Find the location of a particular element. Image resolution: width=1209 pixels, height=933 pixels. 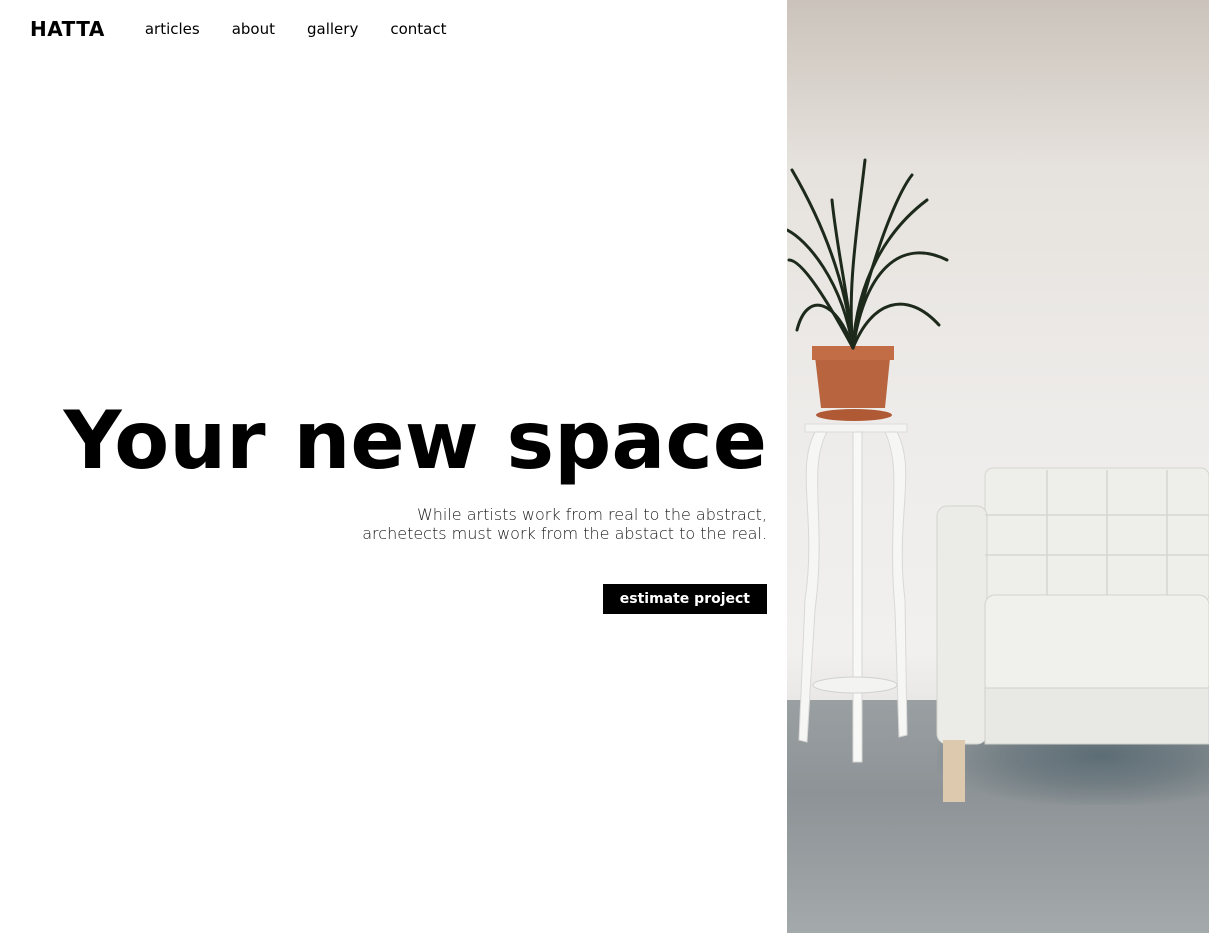

estimate-project-button: estimate project is located at coordinates (684, 599).